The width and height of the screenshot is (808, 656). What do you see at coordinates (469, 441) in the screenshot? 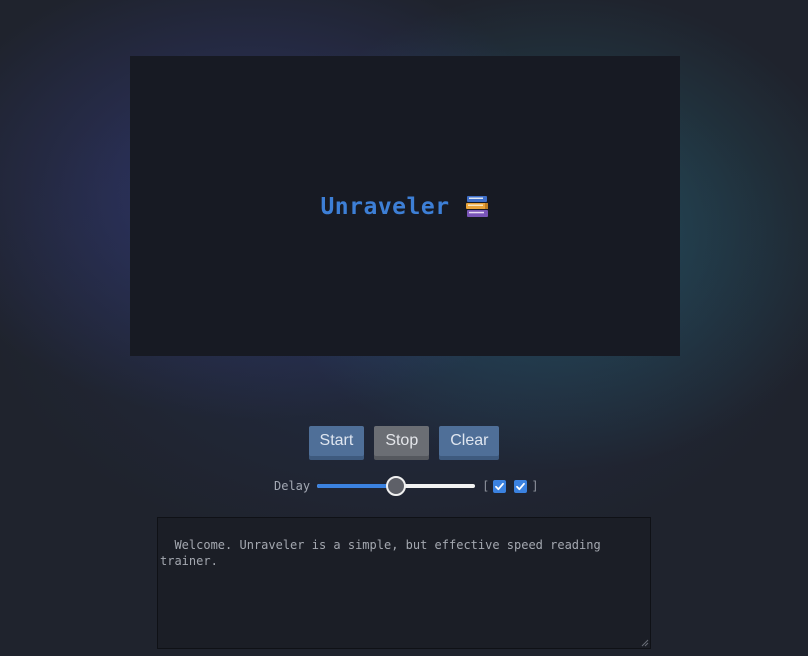
I see `clear-button: Clear` at bounding box center [469, 441].